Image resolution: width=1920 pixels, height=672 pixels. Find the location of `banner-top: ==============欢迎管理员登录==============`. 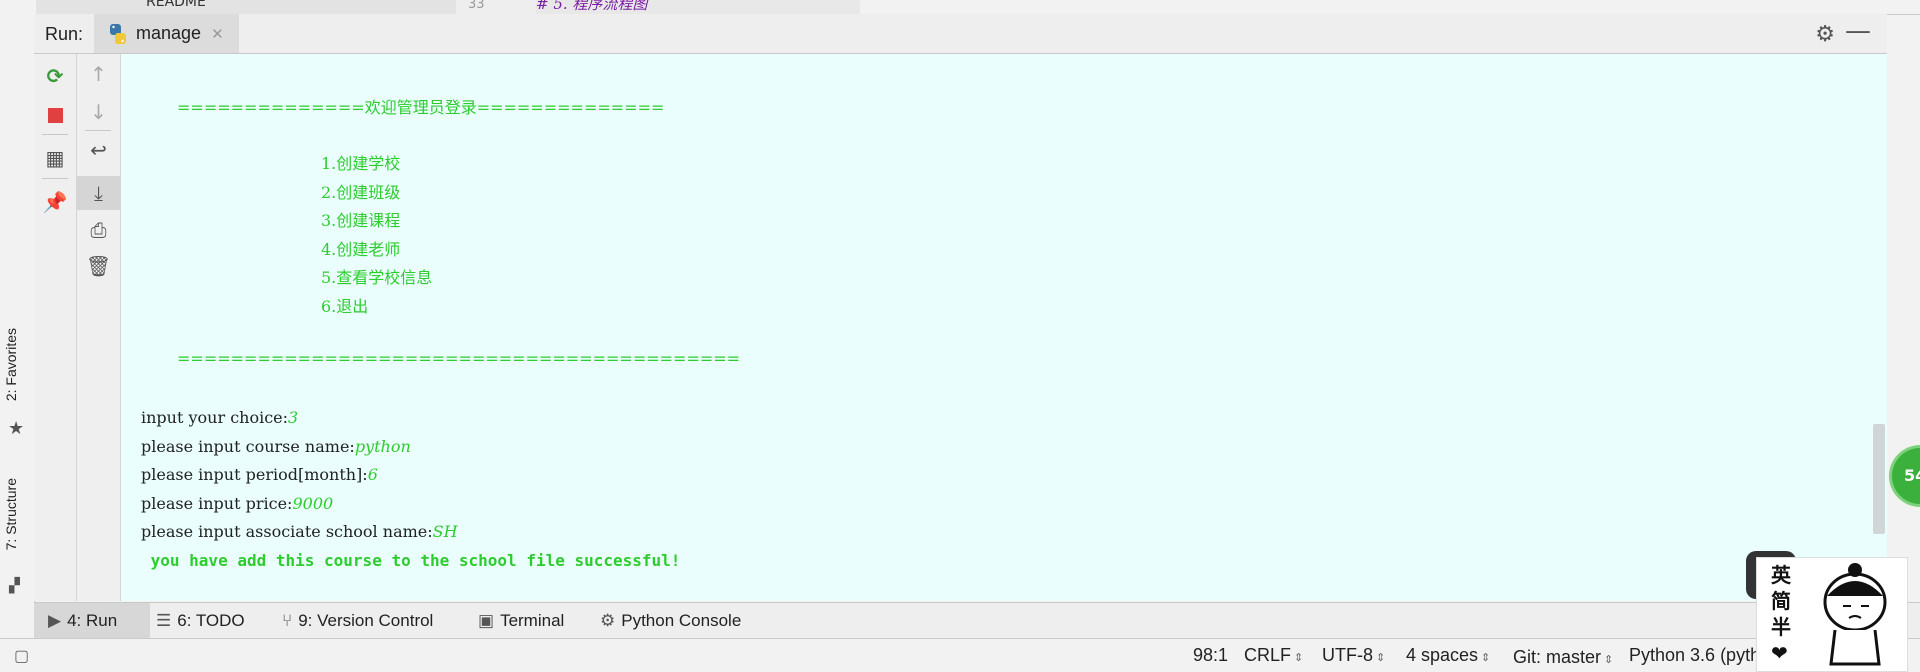

banner-top: ==============欢迎管理员登录============== is located at coordinates (421, 107).